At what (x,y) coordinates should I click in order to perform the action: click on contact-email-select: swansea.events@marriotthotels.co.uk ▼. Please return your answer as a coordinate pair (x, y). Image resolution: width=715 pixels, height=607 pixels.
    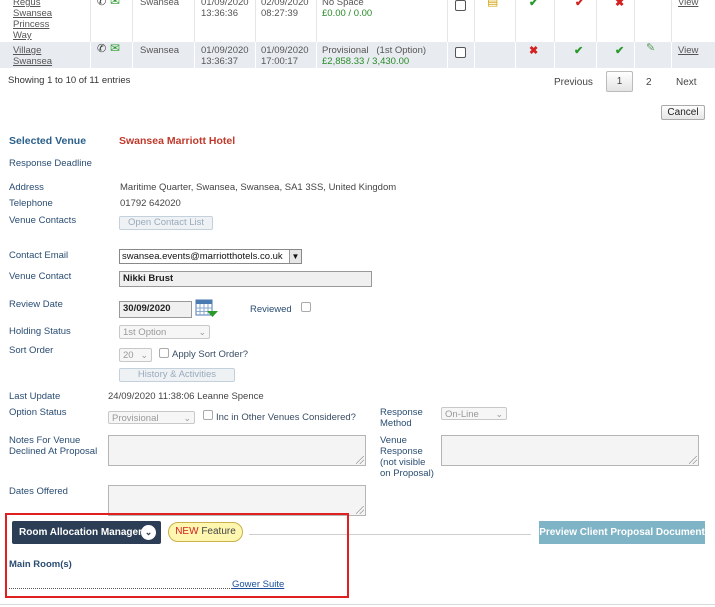
    Looking at the image, I should click on (210, 256).